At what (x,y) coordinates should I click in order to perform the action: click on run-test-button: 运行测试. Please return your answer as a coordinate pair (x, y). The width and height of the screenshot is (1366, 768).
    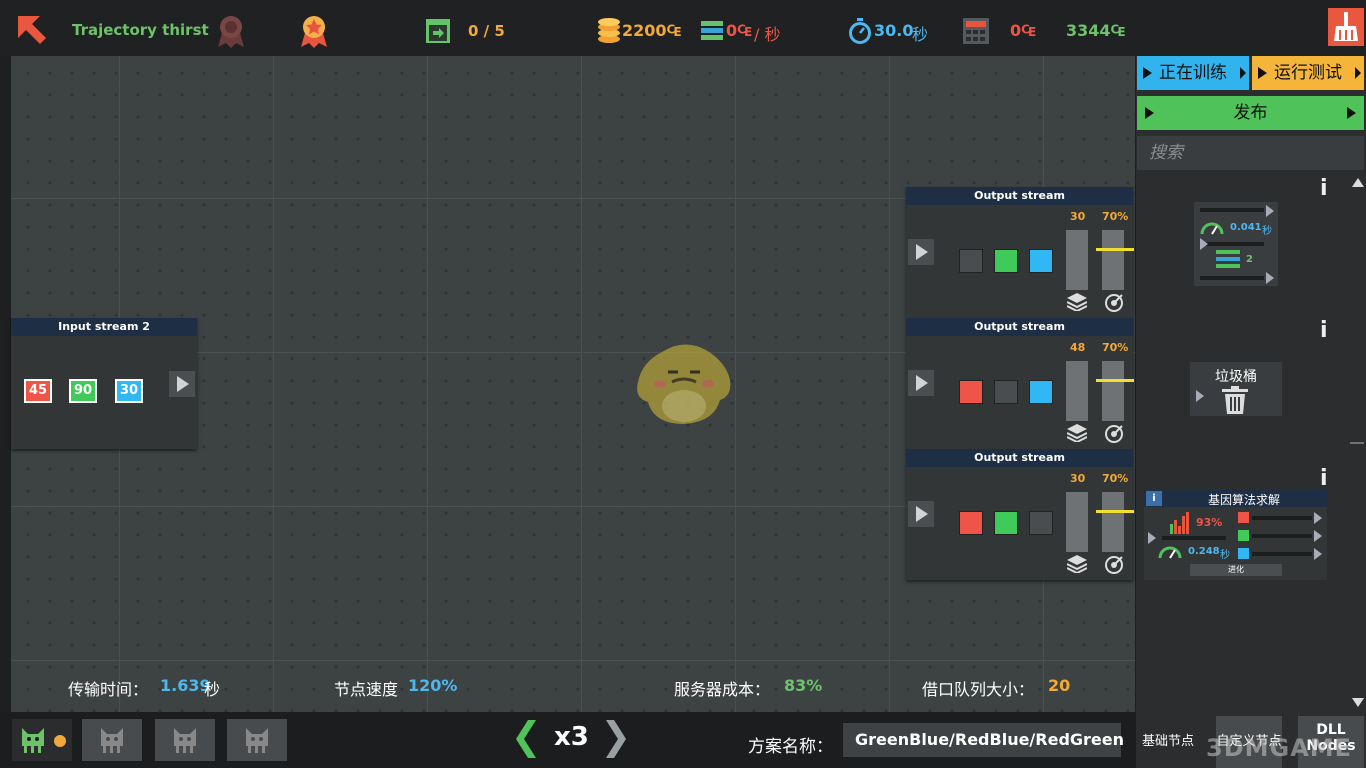
    Looking at the image, I should click on (1308, 73).